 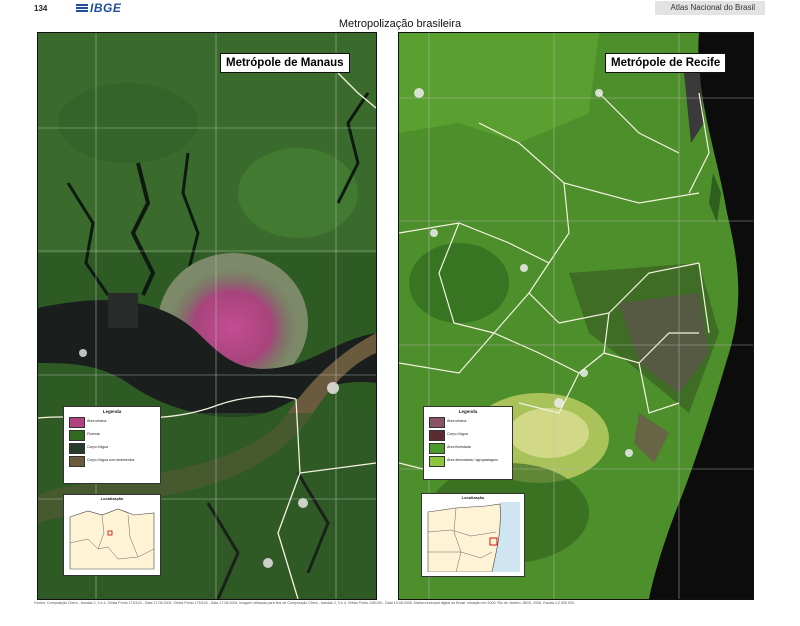 I want to click on ibge-logo: IBGE, so click(x=98, y=8).